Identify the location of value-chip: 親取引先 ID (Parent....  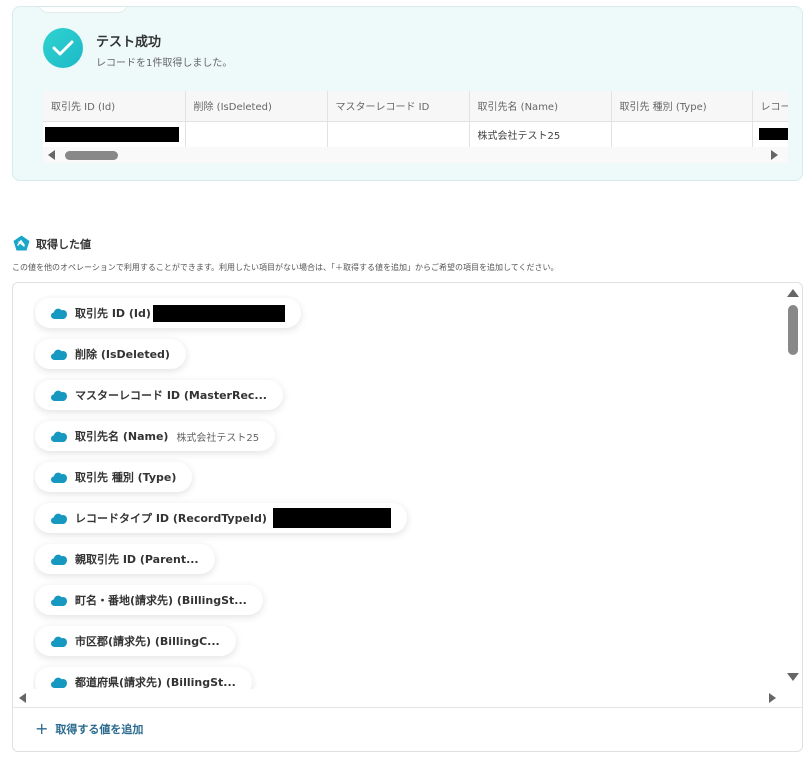
(125, 559).